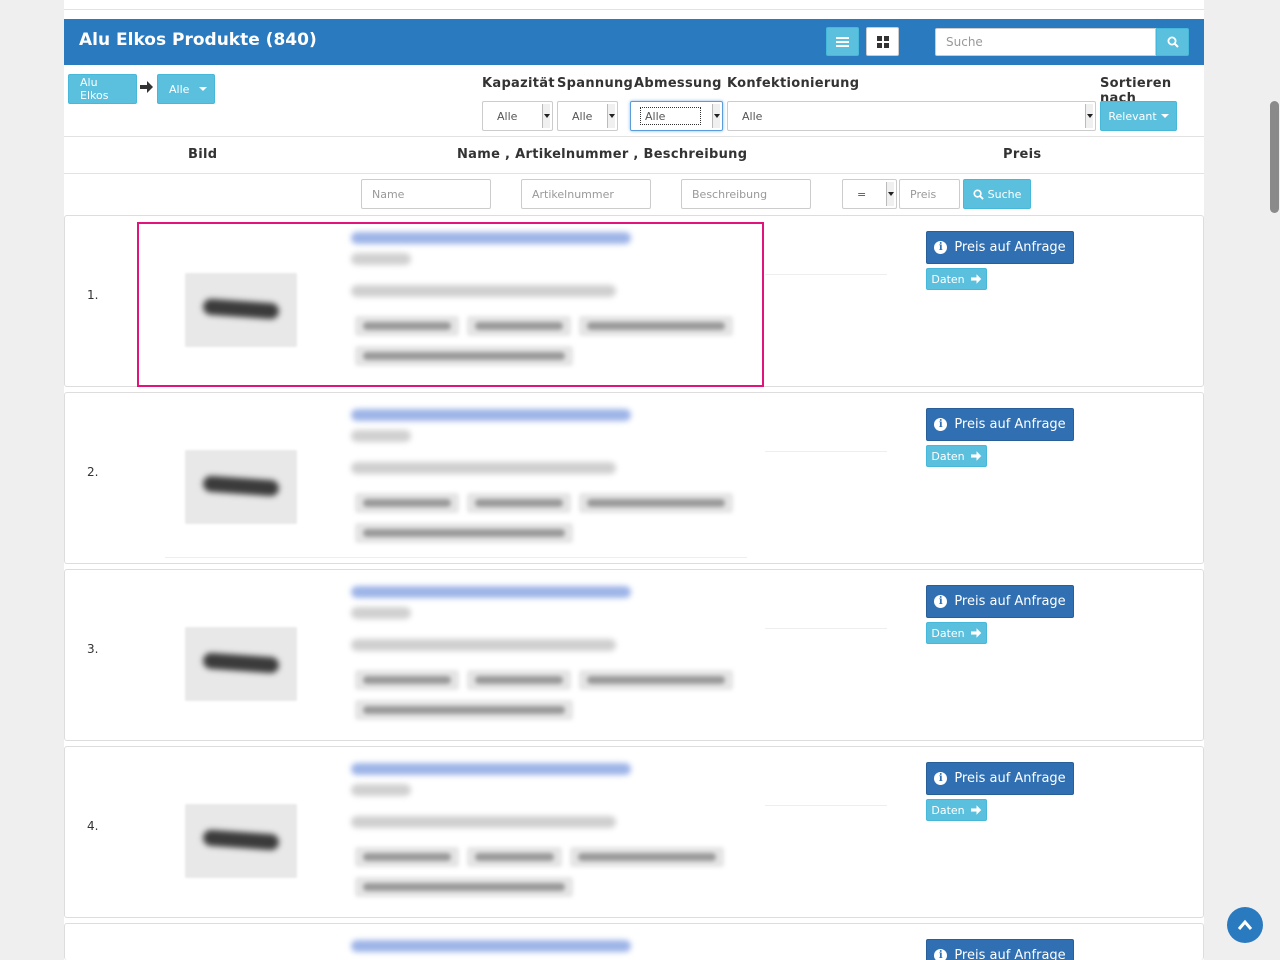  I want to click on column-header-description: Beschreibung, so click(695, 154).